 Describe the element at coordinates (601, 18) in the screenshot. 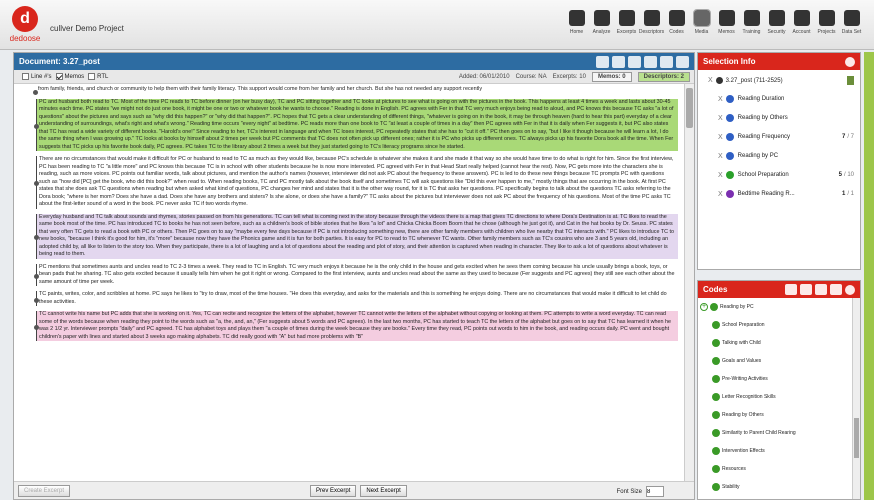

I see `bar-chart-icon` at that location.